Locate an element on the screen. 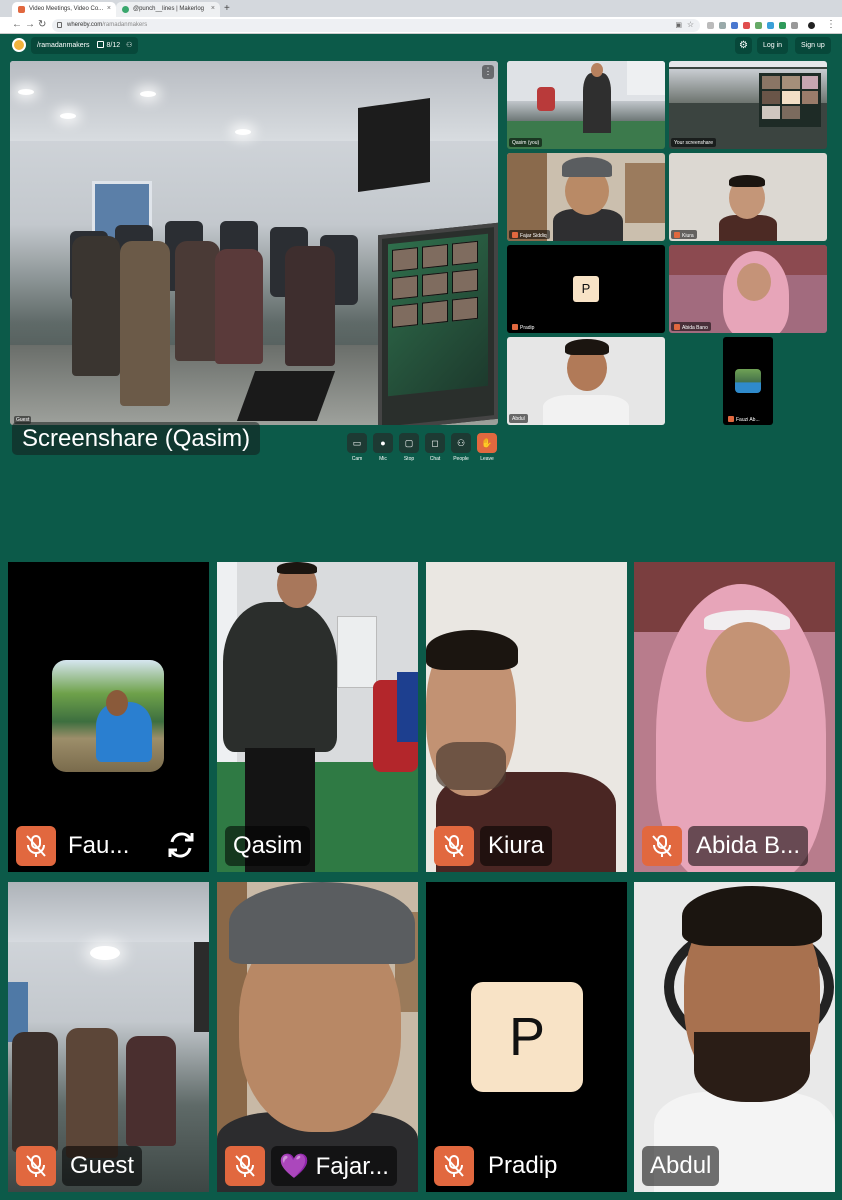 Image resolution: width=842 pixels, height=1200 pixels. back-icon: ← is located at coordinates (17, 24).